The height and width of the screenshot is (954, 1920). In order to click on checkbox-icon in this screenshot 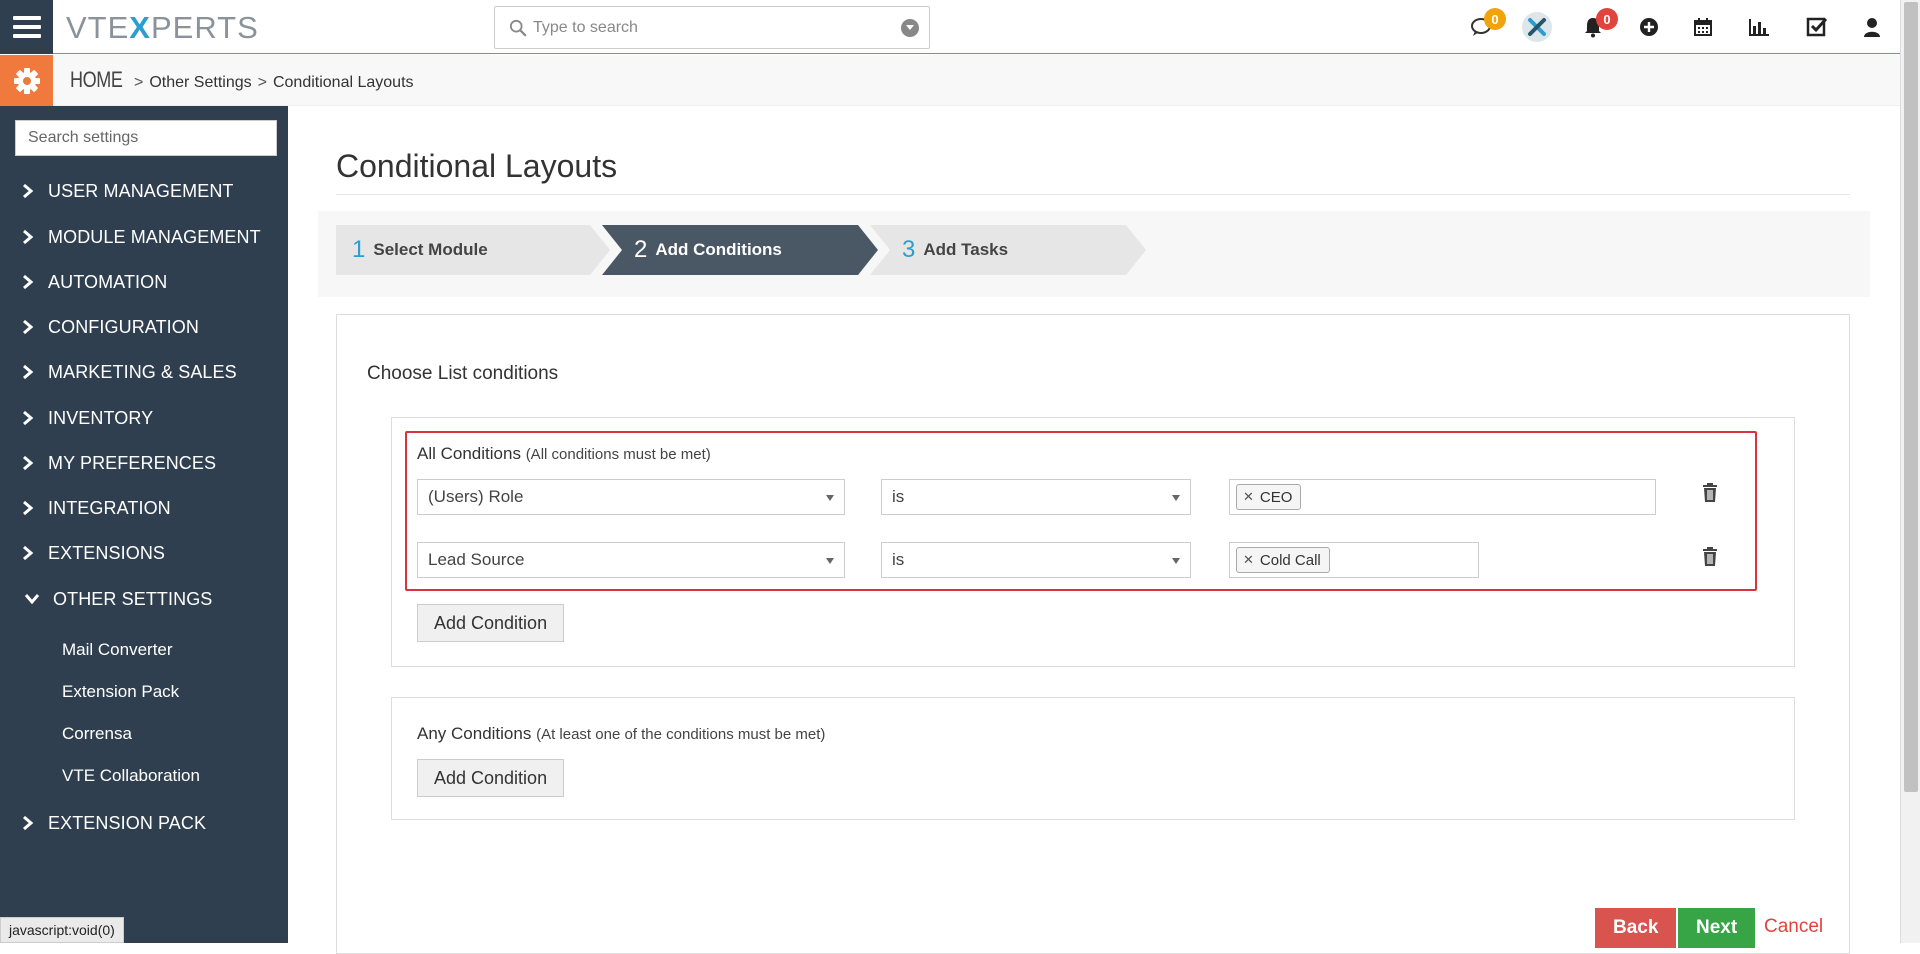, I will do `click(1817, 27)`.